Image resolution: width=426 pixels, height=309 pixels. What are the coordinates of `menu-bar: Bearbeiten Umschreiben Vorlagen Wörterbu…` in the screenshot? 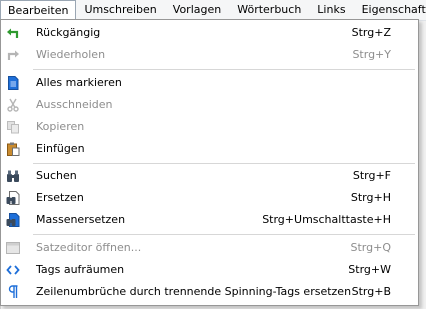 It's located at (213, 10).